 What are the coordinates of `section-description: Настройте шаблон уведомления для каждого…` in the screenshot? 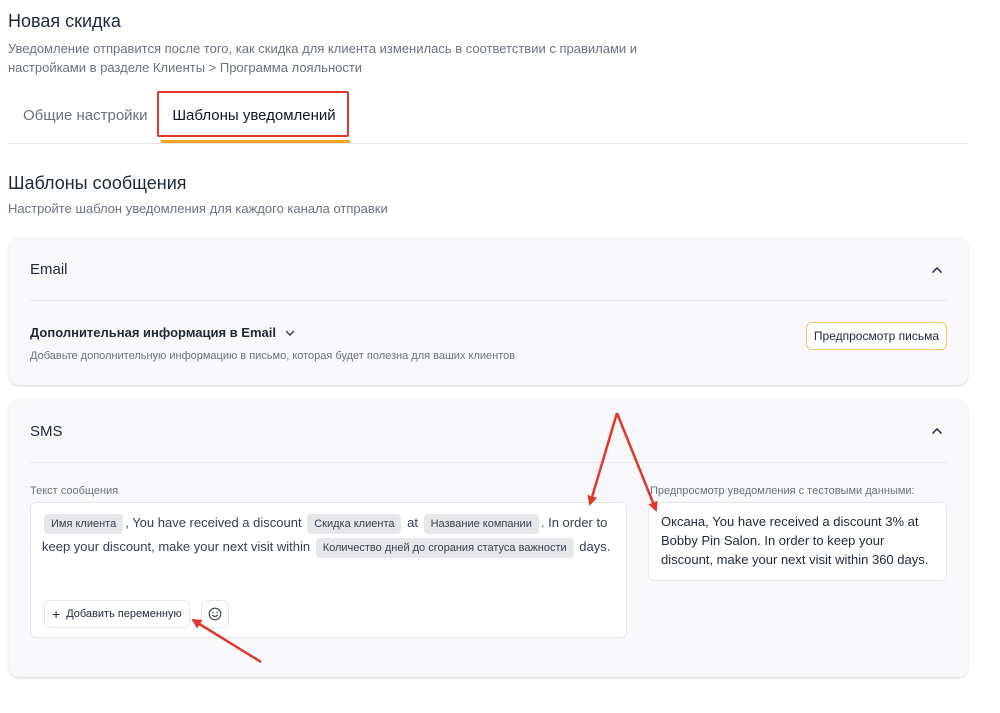 It's located at (198, 208).